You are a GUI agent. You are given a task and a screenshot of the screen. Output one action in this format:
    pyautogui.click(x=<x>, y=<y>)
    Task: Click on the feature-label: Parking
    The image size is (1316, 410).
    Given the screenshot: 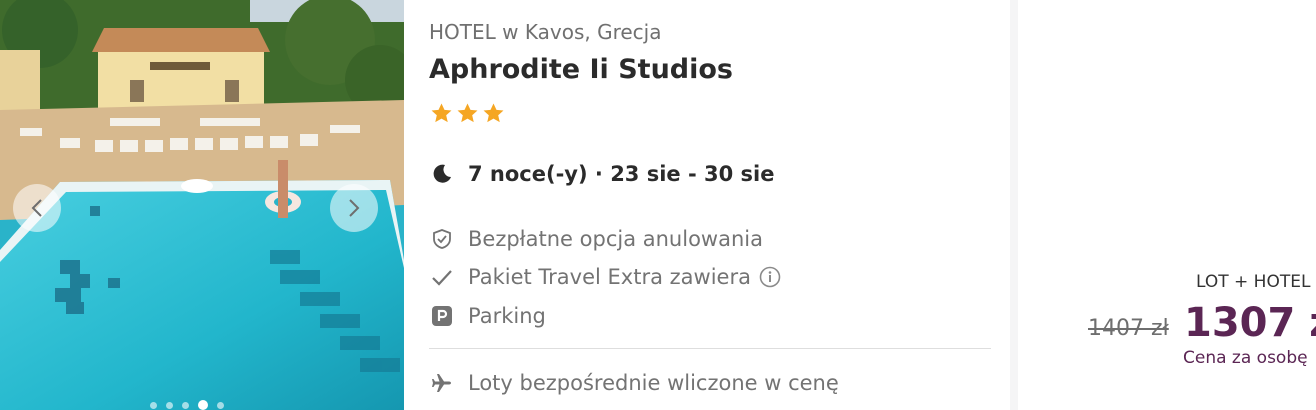 What is the action you would take?
    pyautogui.click(x=507, y=316)
    